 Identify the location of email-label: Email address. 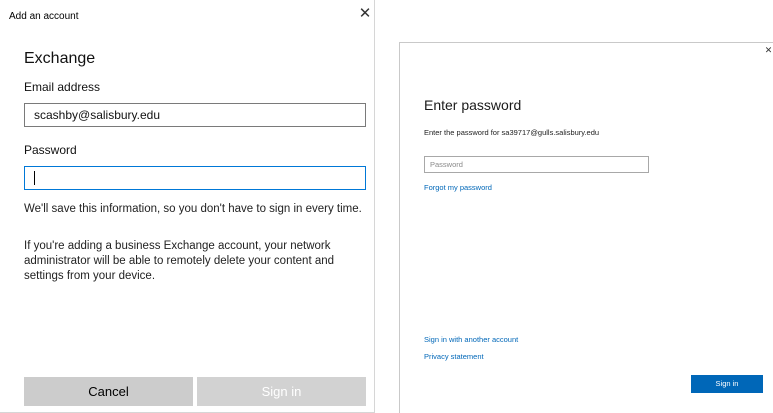
(62, 87).